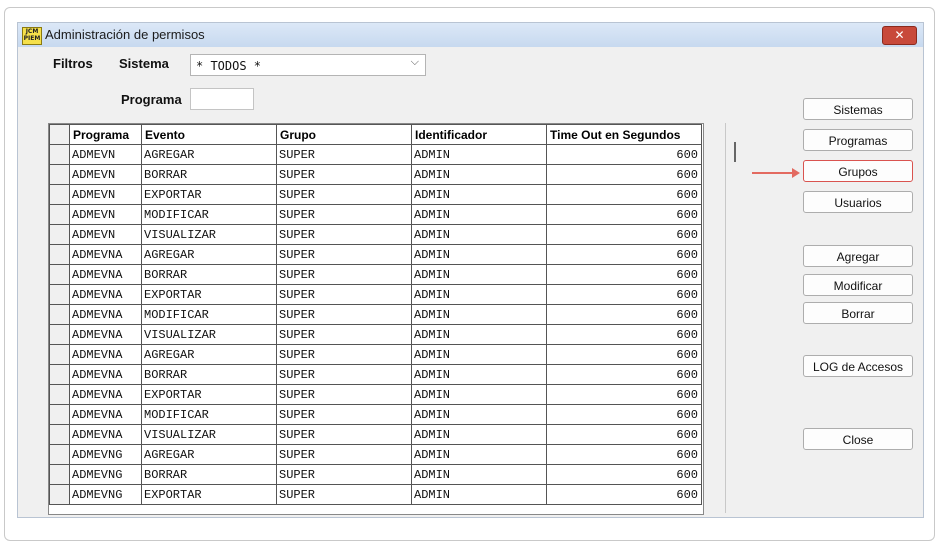 Image resolution: width=938 pixels, height=543 pixels. What do you see at coordinates (151, 99) in the screenshot?
I see `programa-label: Programa` at bounding box center [151, 99].